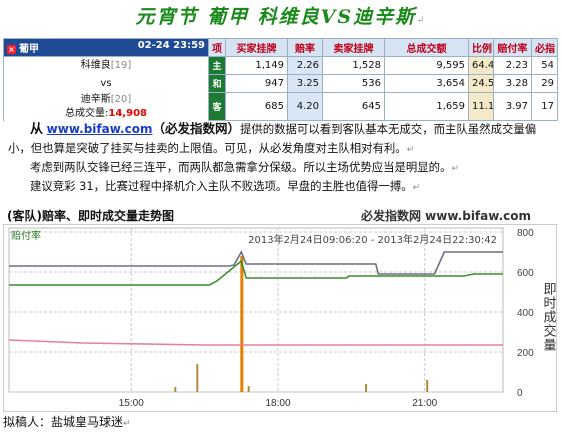 Image resolution: width=562 pixels, height=432 pixels. I want to click on row-tag: 和, so click(217, 83).